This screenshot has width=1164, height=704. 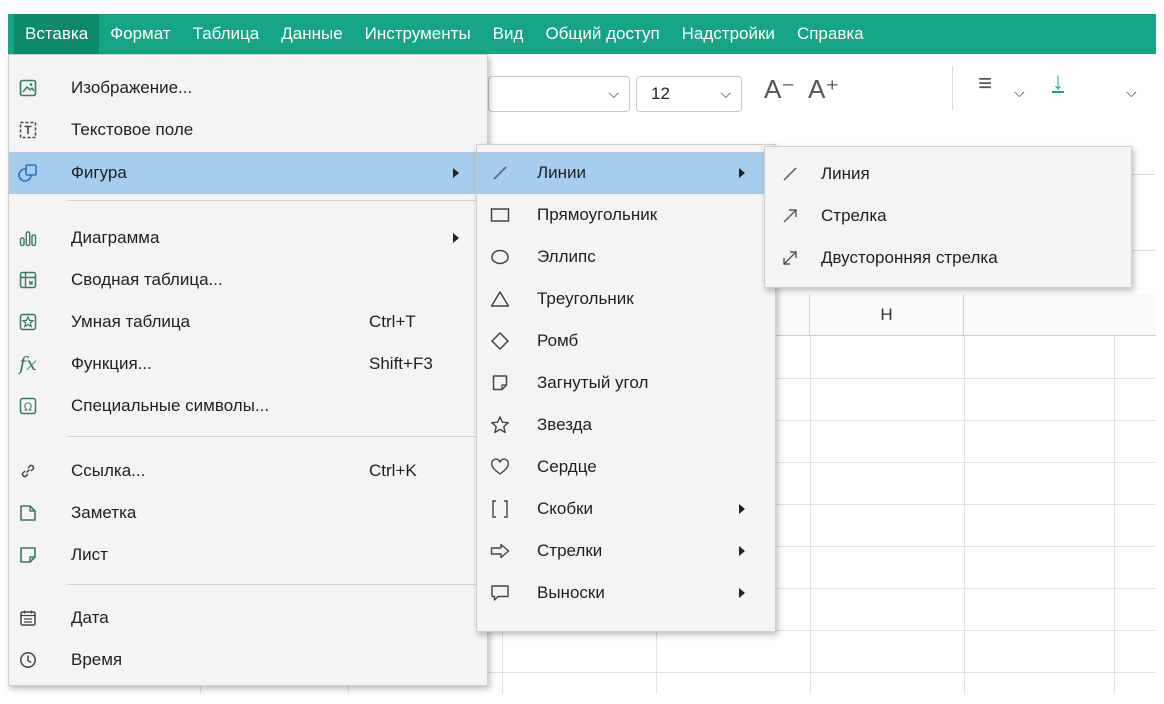 What do you see at coordinates (418, 34) in the screenshot?
I see `menu-tools: Инструменты` at bounding box center [418, 34].